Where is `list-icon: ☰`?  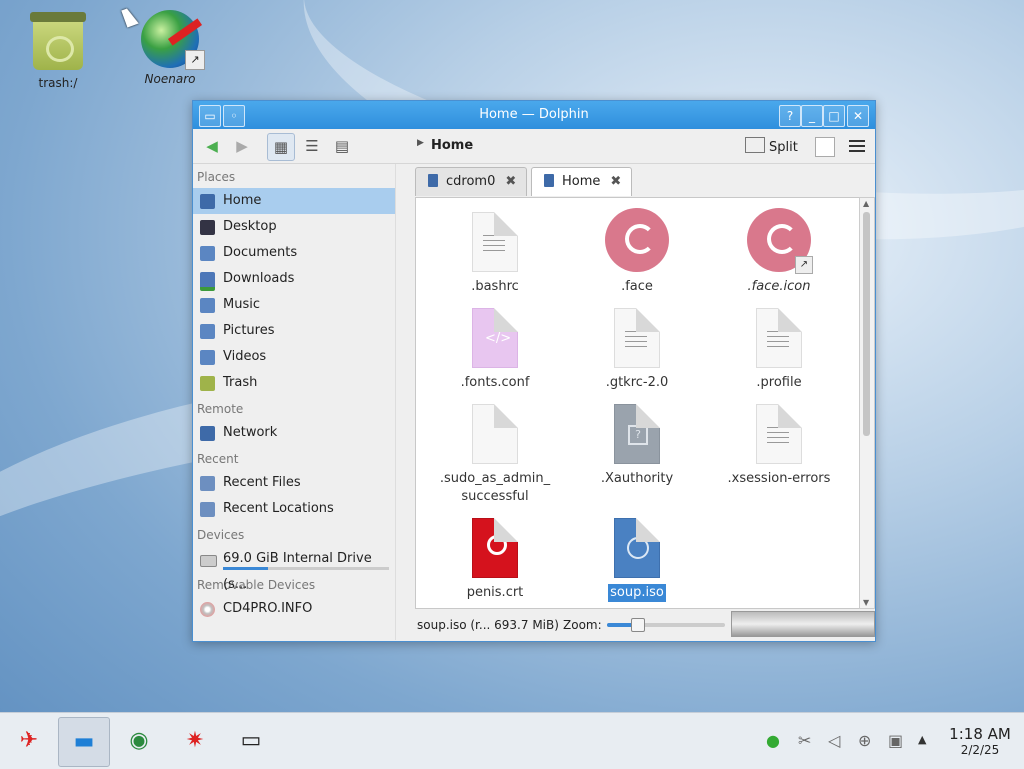 list-icon: ☰ is located at coordinates (312, 146).